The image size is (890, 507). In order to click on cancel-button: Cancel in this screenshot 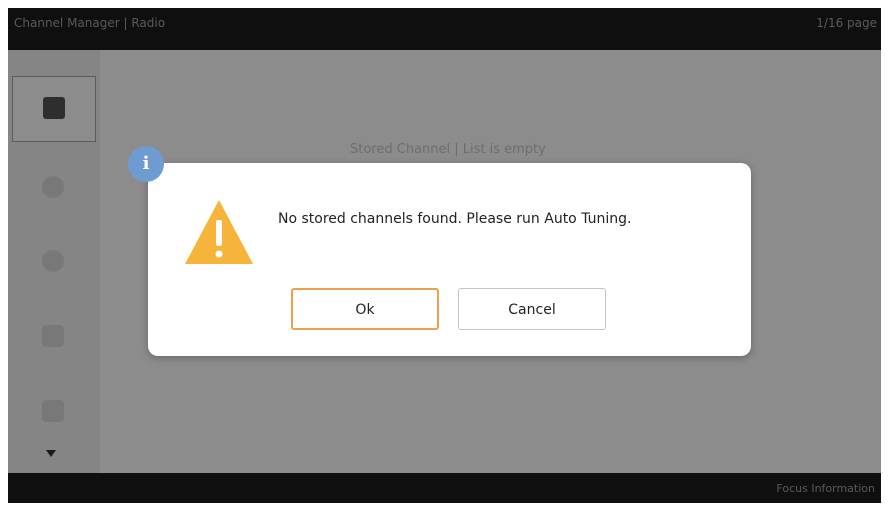, I will do `click(532, 309)`.